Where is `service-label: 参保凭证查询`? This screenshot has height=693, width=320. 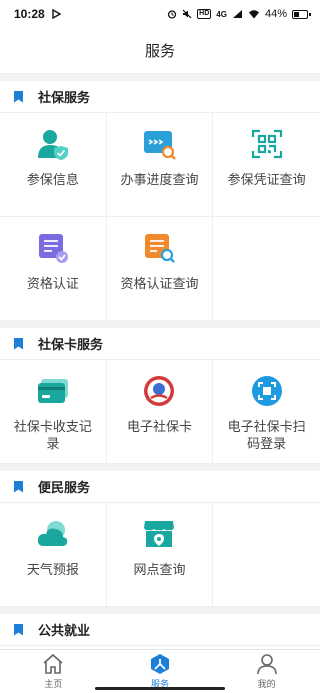
service-label: 参保凭证查询 is located at coordinates (266, 179).